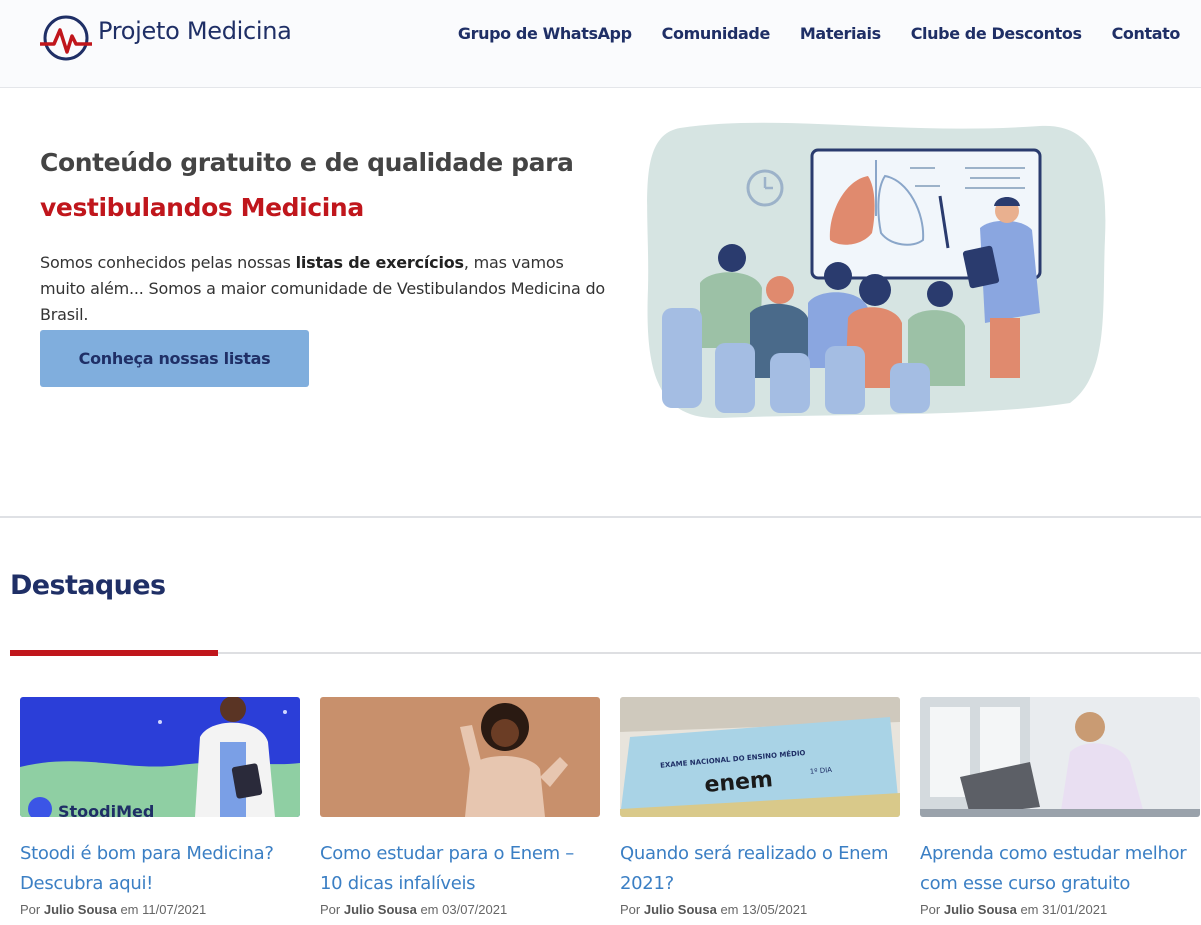 This screenshot has width=1201, height=925. I want to click on post-meta: Por Julio Sousa em 31/01/2021, so click(1014, 909).